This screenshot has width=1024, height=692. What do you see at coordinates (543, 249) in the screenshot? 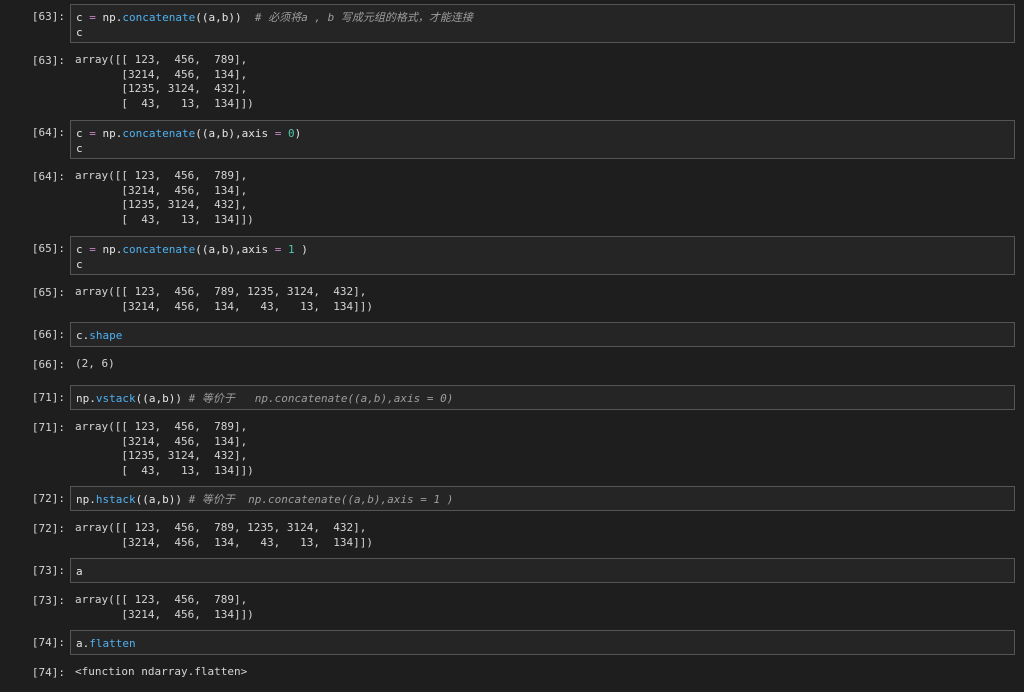
I see `code-line: c = np.concatenate((a,b),axis = 1 )` at bounding box center [543, 249].